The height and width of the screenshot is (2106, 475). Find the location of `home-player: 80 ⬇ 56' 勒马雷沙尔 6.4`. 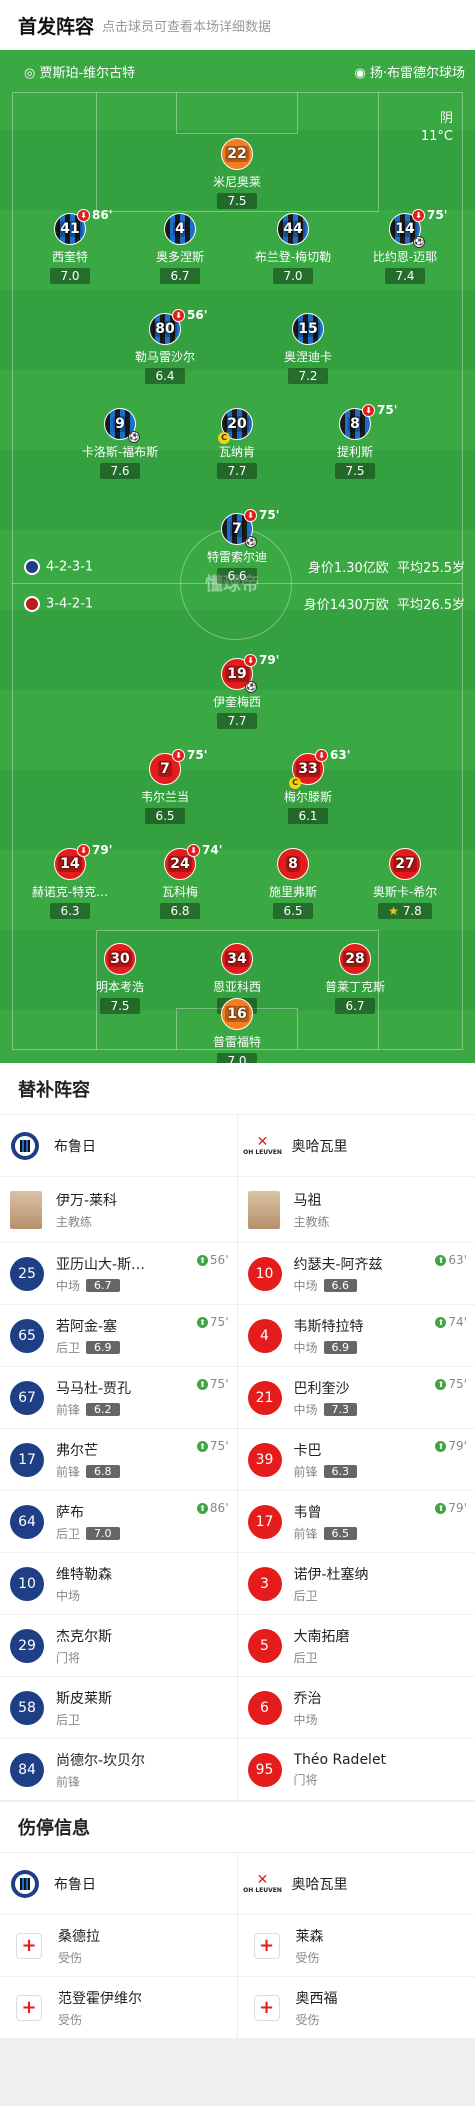

home-player: 80 ⬇ 56' 勒马雷沙尔 6.4 is located at coordinates (165, 346).